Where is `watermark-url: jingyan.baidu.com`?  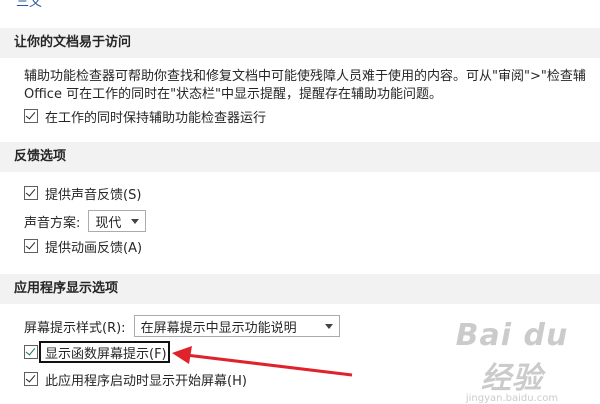
watermark-url: jingyan.baidu.com is located at coordinates (512, 398).